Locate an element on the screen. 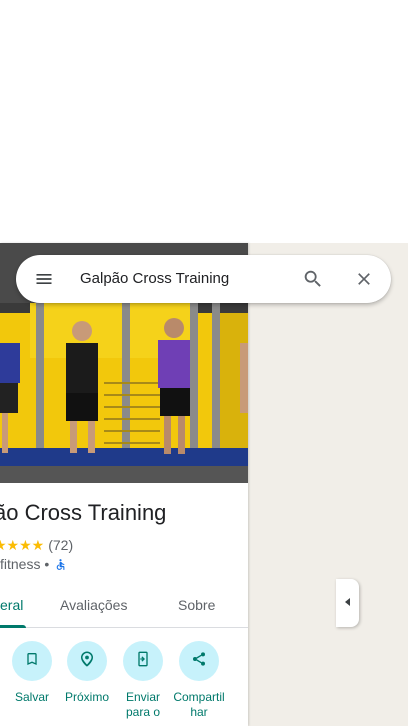  tab-about: Sobre is located at coordinates (196, 605).